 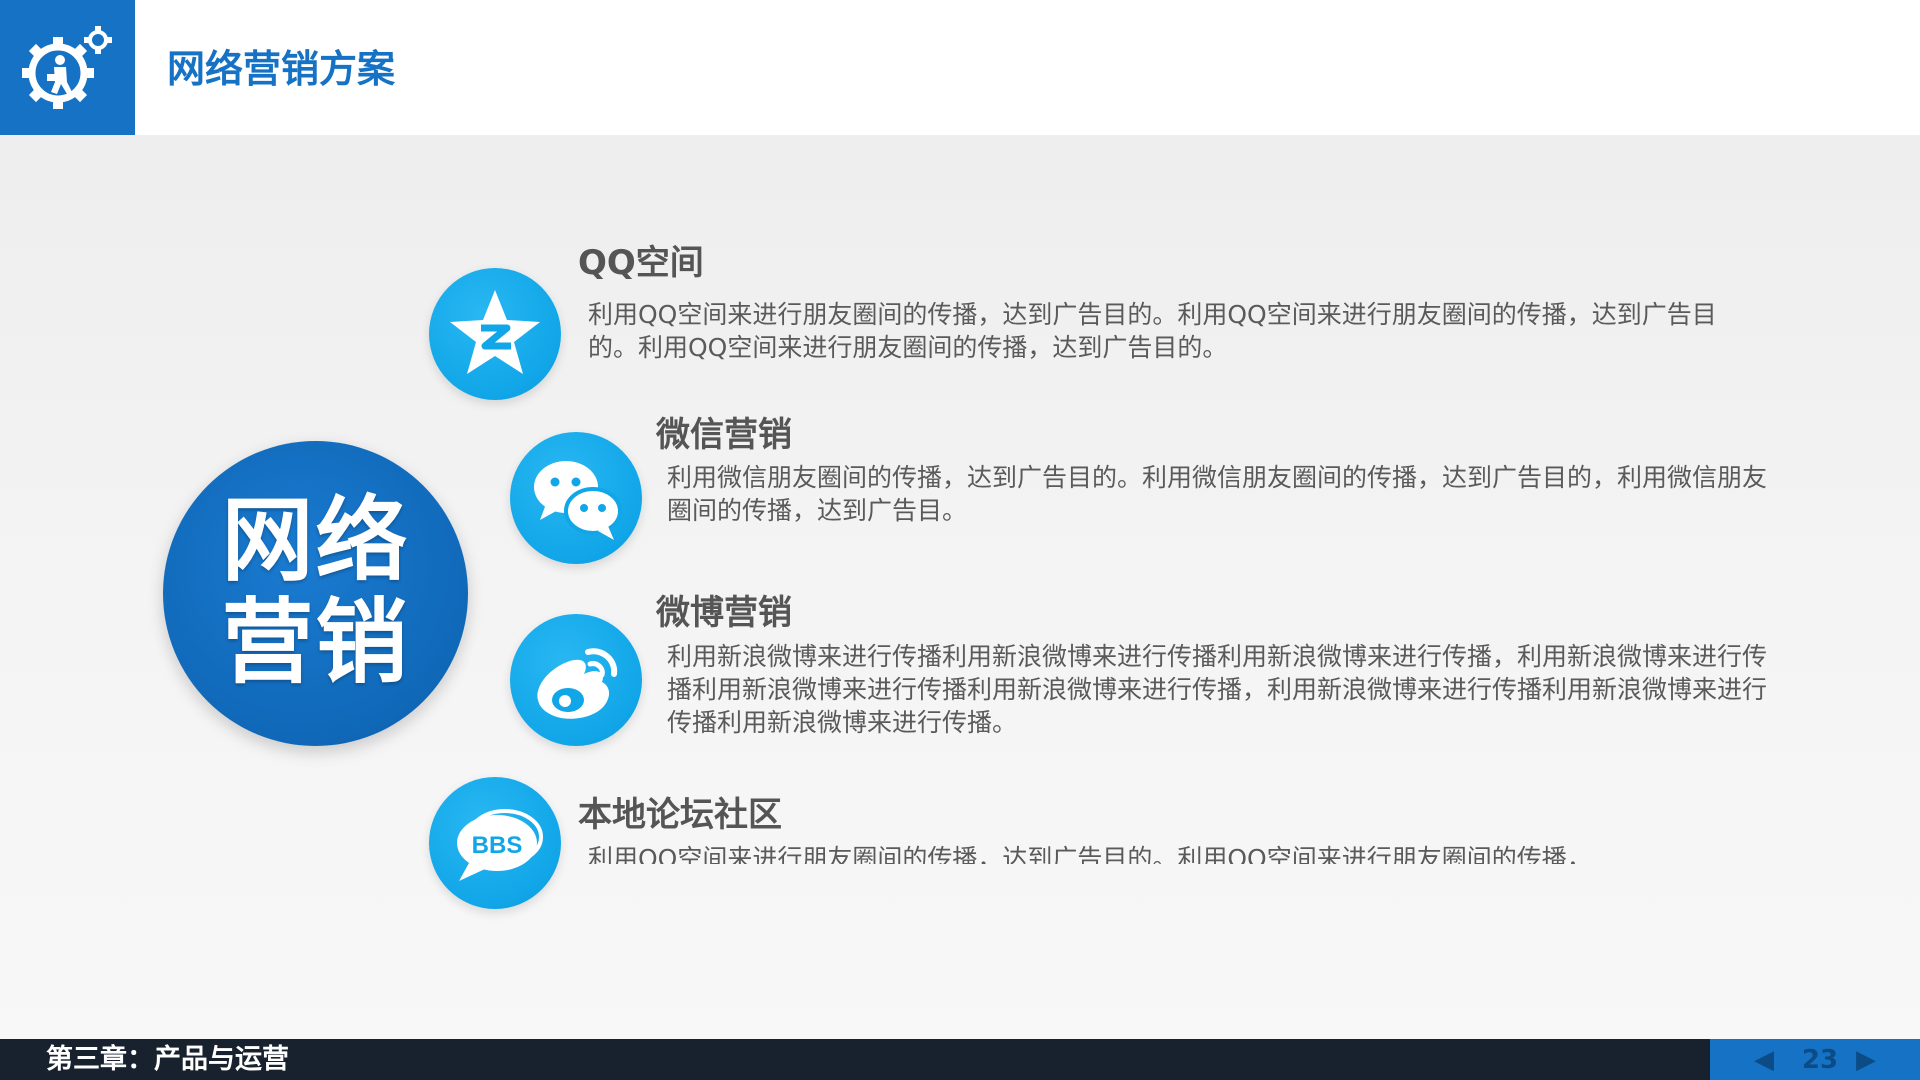 I want to click on center-circle: 网络 营销, so click(x=315, y=593).